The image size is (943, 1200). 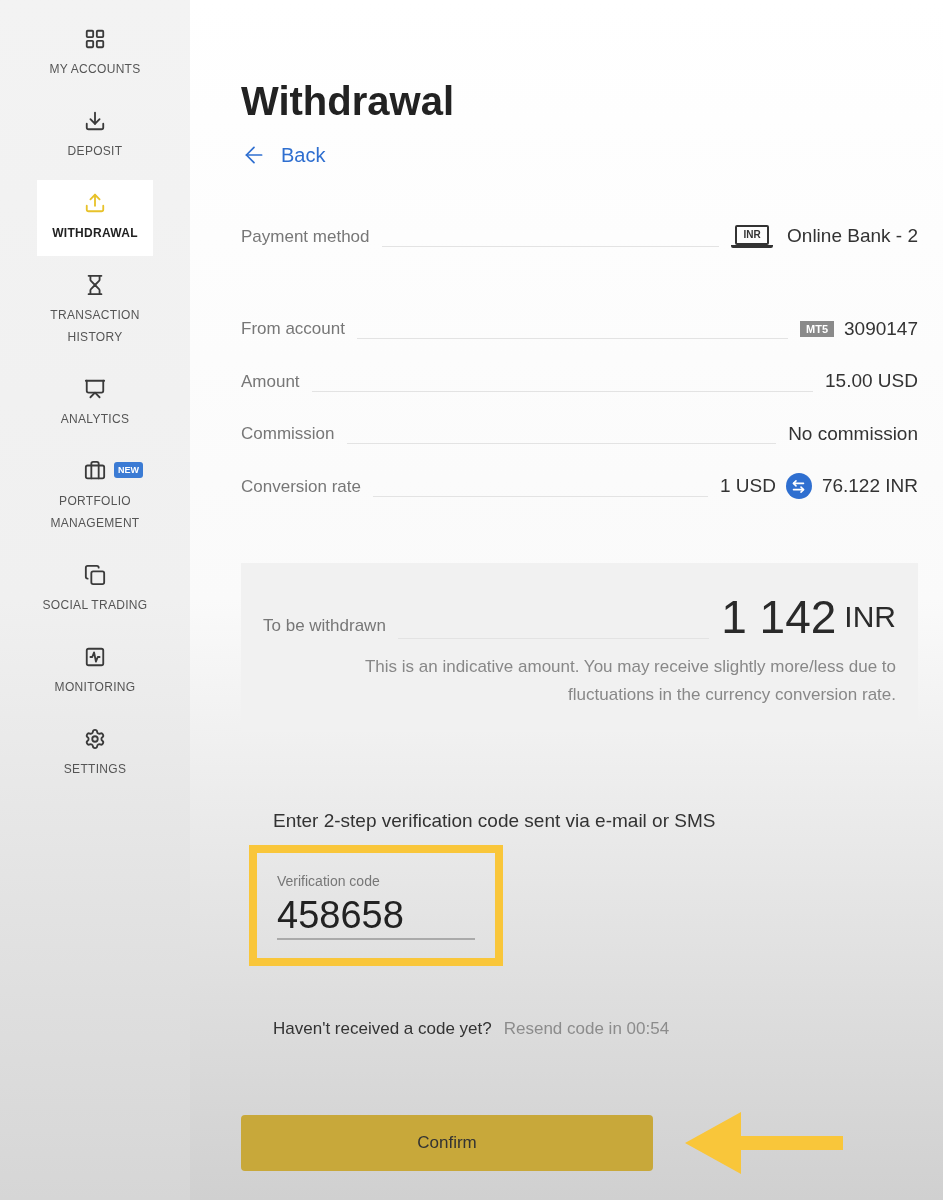 I want to click on sidebar-item: DEPOSIT, so click(x=95, y=136).